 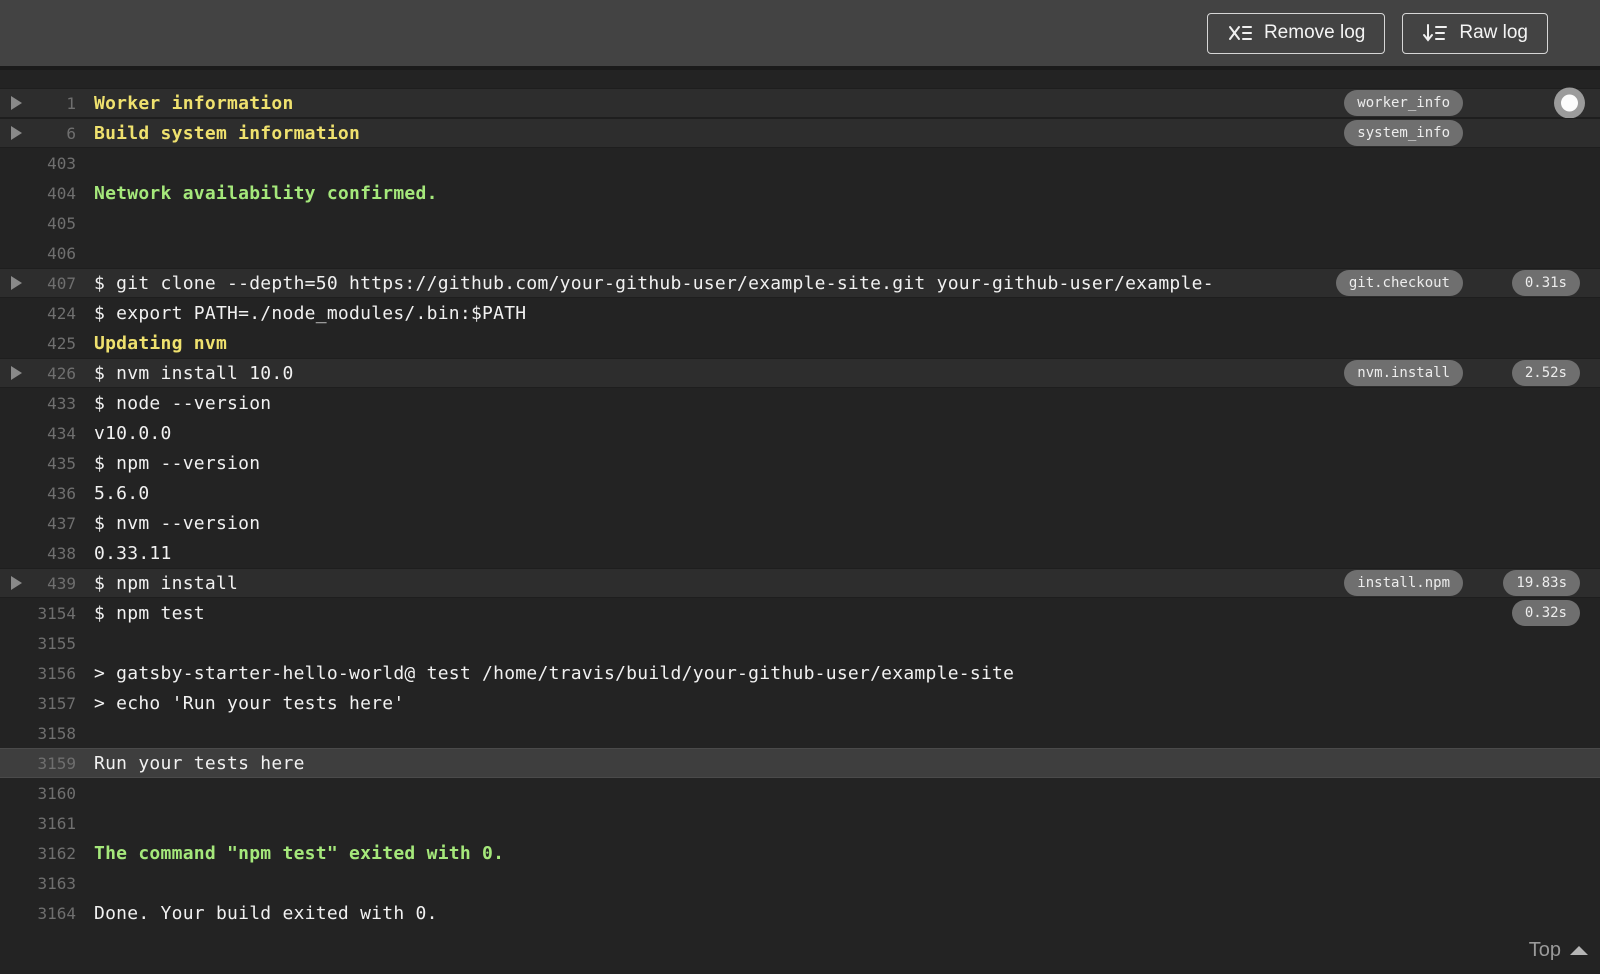 I want to click on top-link-label: Top, so click(x=1544, y=950).